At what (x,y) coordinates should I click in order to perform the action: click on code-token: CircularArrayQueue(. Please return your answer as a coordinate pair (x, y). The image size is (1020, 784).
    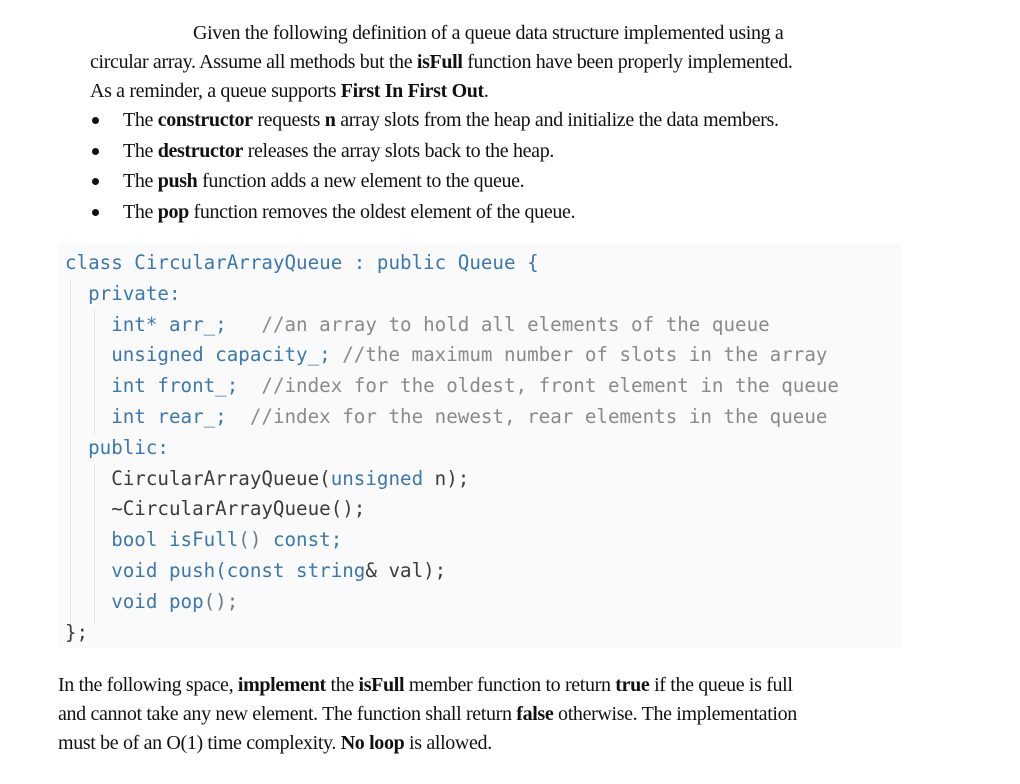
    Looking at the image, I should click on (198, 478).